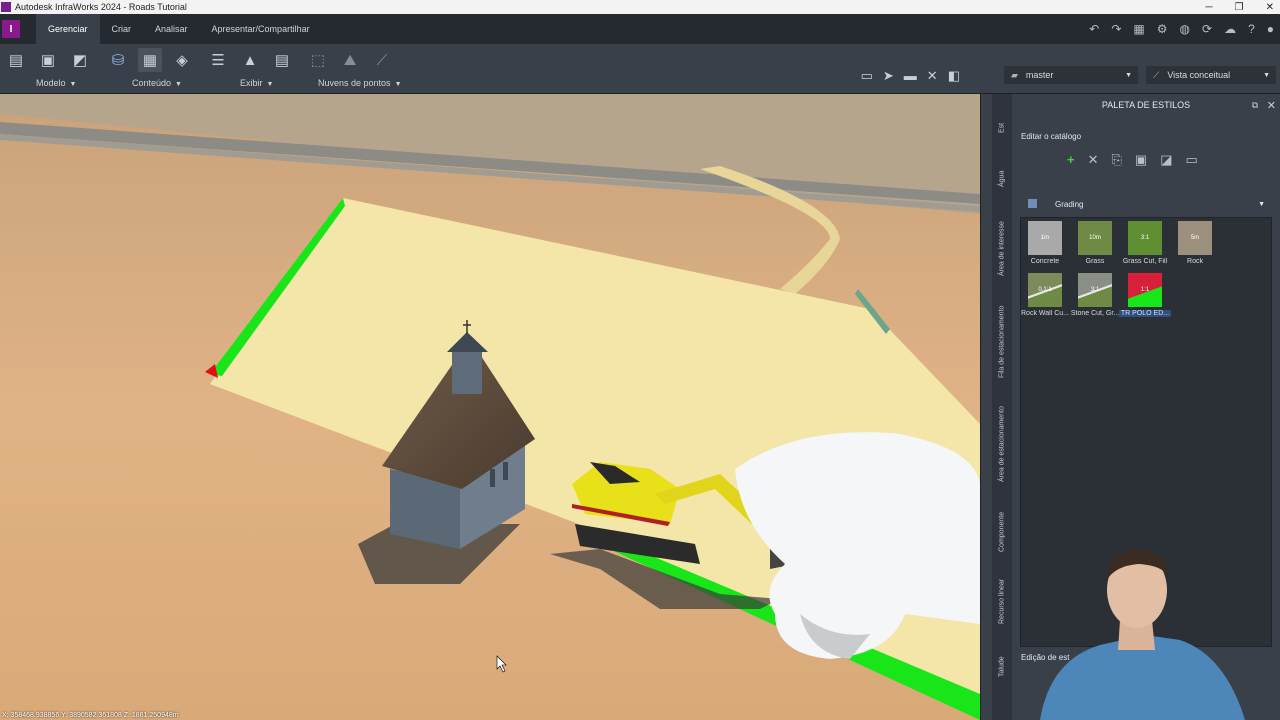 Image resolution: width=1280 pixels, height=720 pixels. I want to click on style-swatch-tag: 5m, so click(1195, 238).